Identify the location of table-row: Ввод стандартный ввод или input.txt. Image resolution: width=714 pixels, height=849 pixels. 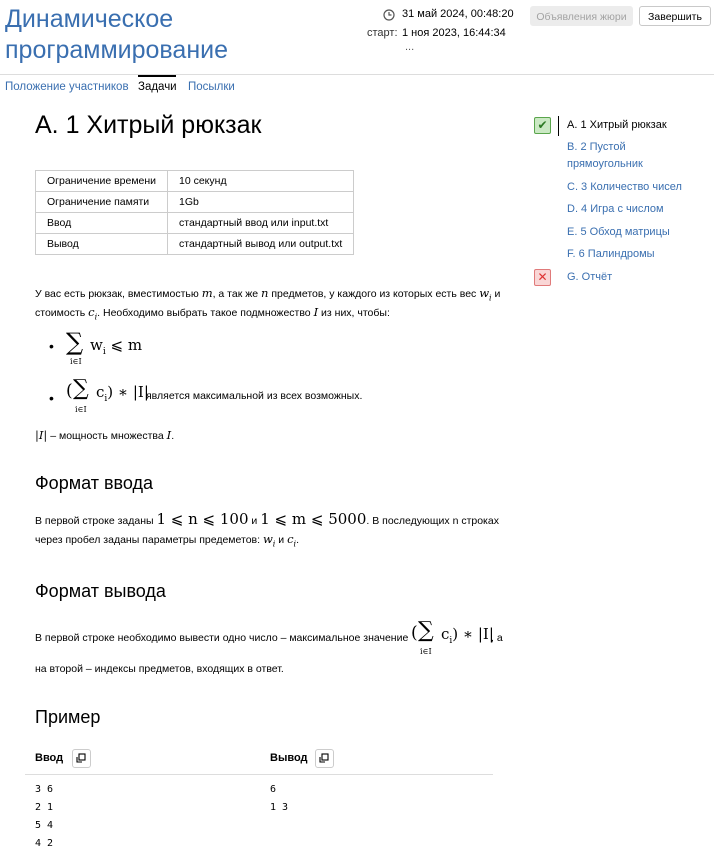
(194, 223).